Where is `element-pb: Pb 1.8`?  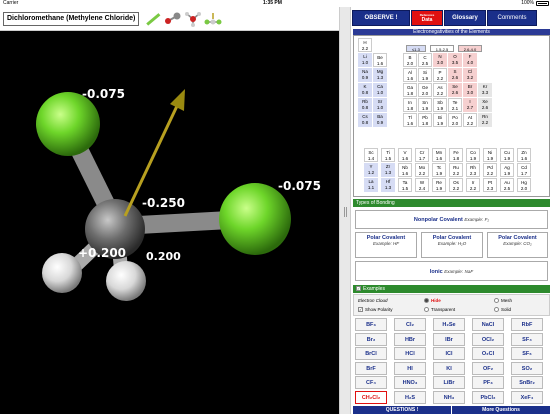
element-pb: Pb 1.8 is located at coordinates (425, 120).